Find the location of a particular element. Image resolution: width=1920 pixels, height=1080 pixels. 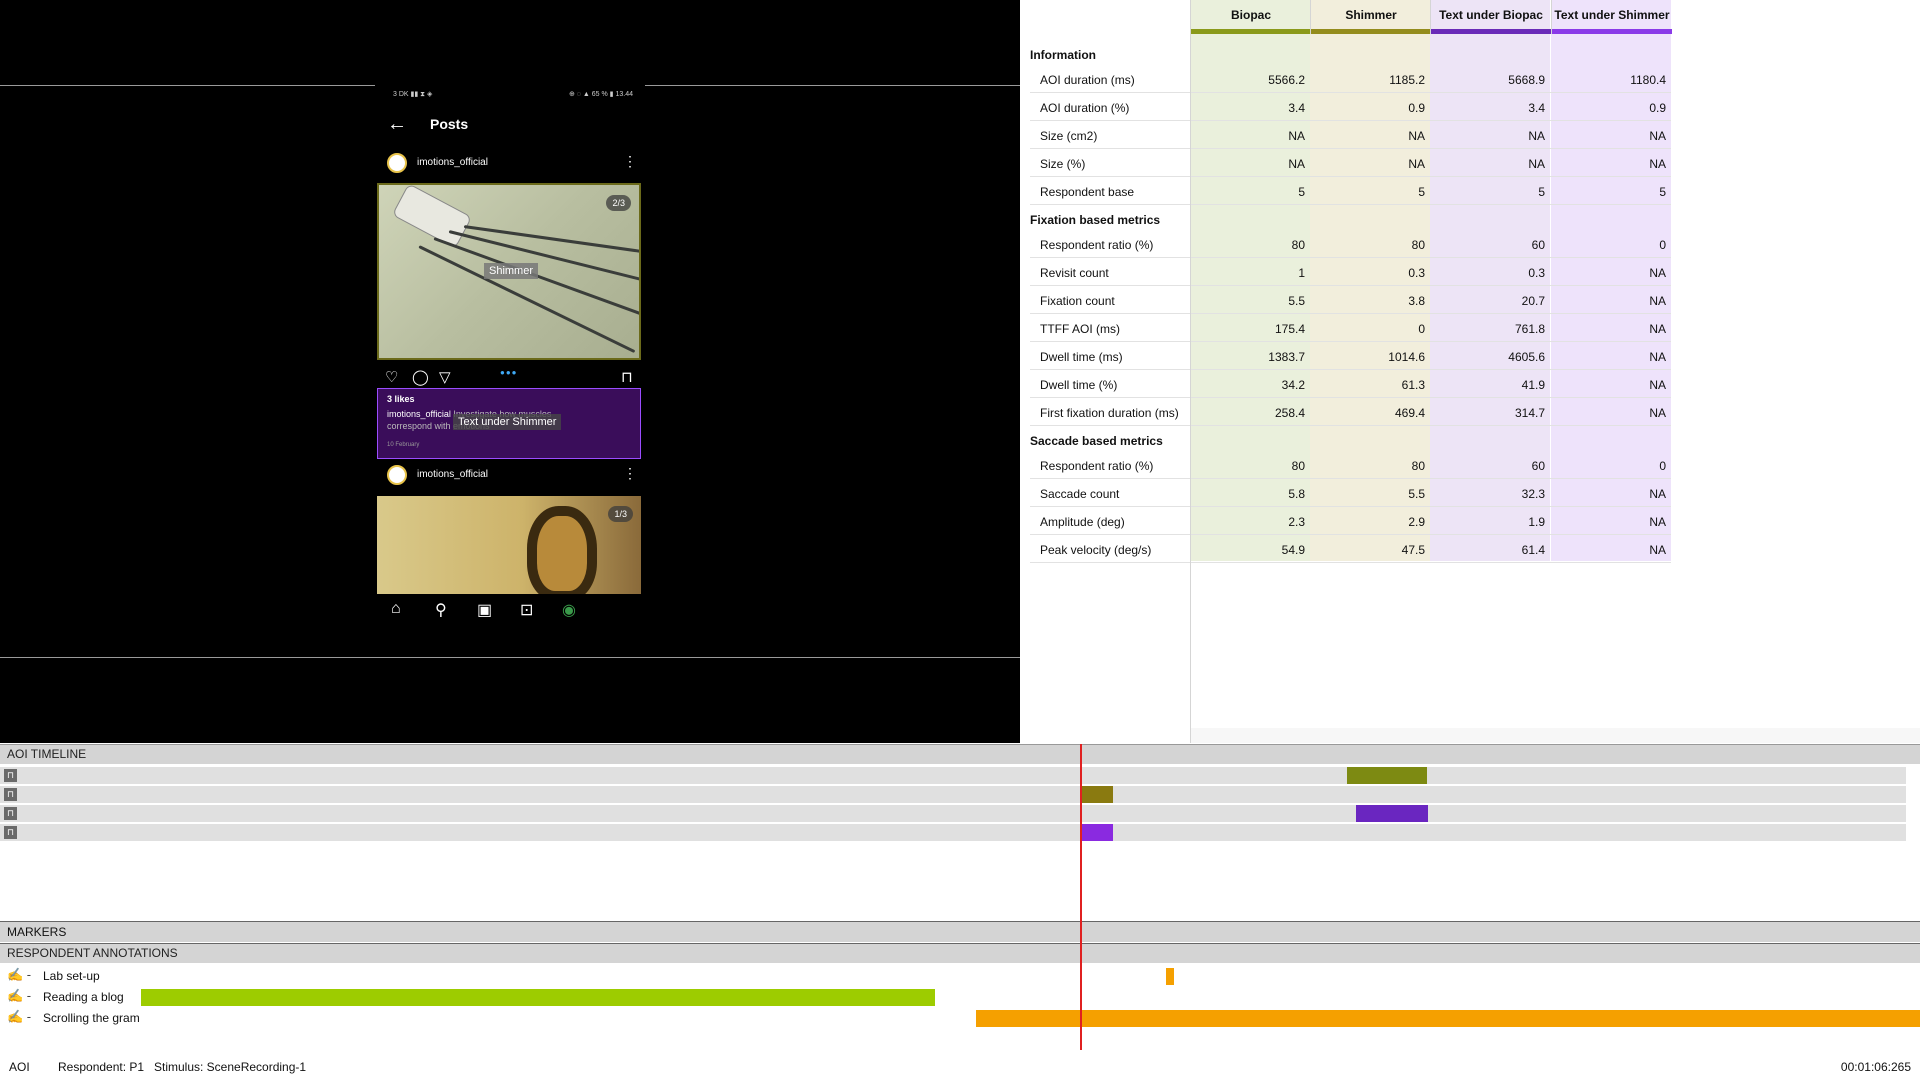

metric-value: 20.7 is located at coordinates (1533, 301).